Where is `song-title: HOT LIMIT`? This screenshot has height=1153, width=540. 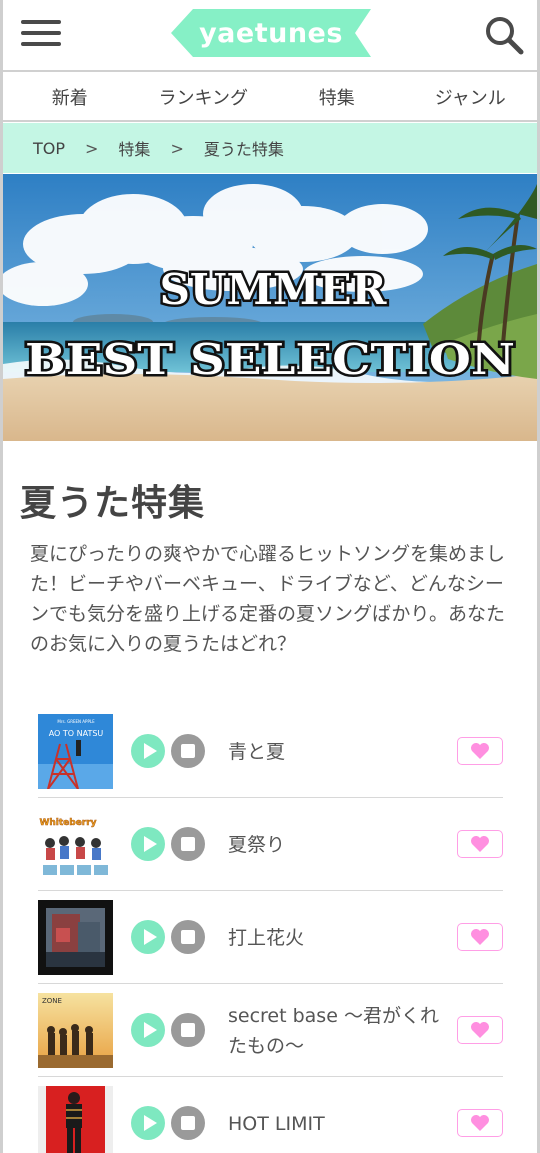
song-title: HOT LIMIT is located at coordinates (338, 1115).